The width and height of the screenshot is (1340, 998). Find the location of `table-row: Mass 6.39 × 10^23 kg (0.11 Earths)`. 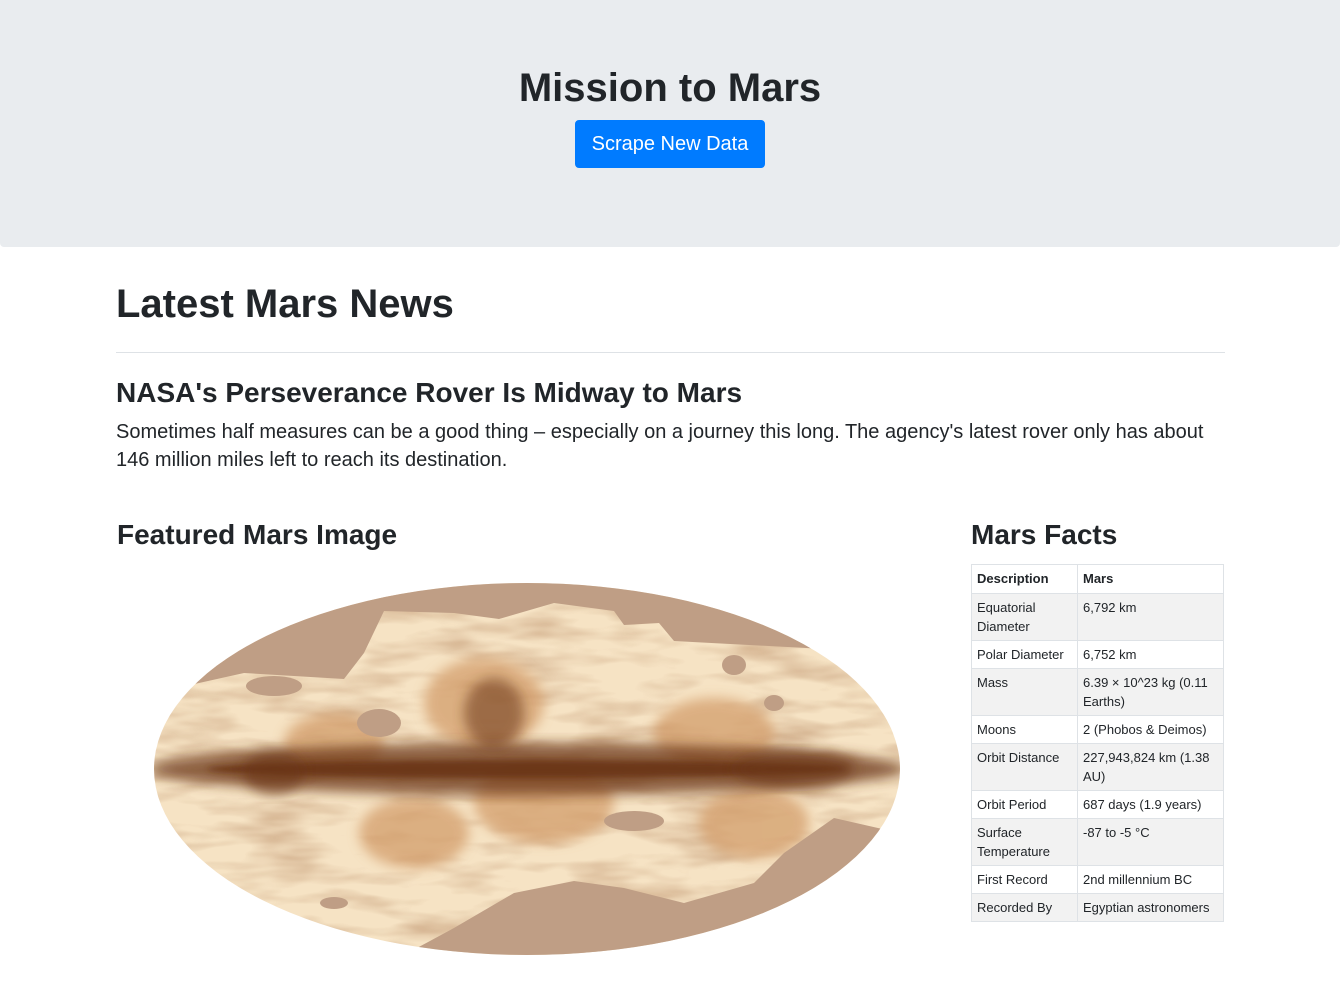

table-row: Mass 6.39 × 10^23 kg (0.11 Earths) is located at coordinates (1097, 692).